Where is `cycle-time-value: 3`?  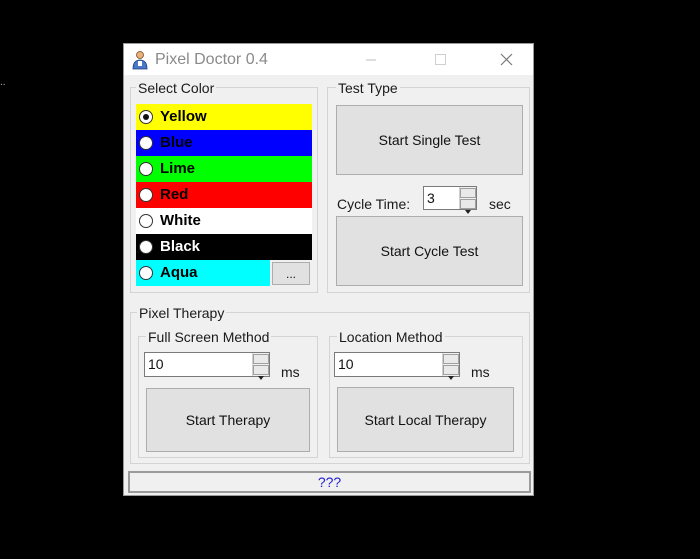 cycle-time-value: 3 is located at coordinates (431, 198).